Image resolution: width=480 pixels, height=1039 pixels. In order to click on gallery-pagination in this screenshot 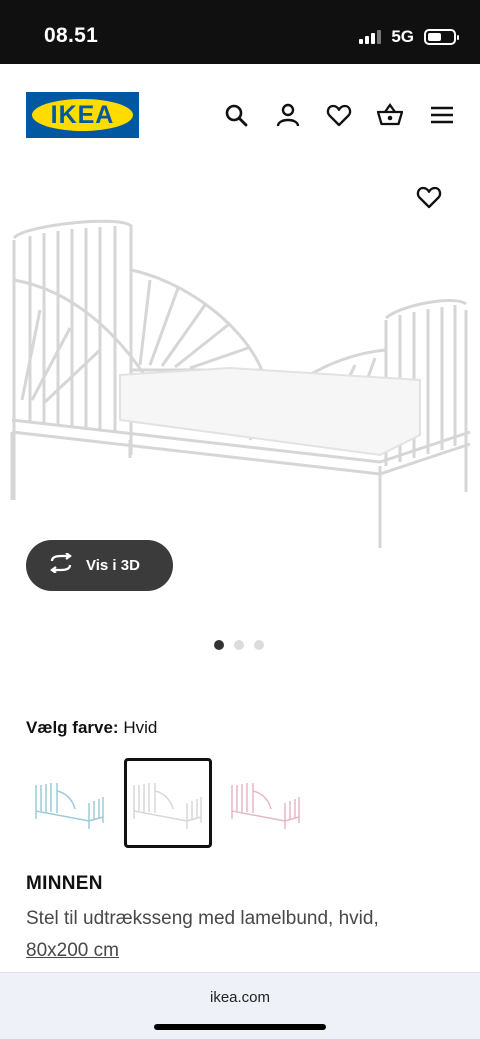, I will do `click(239, 645)`.